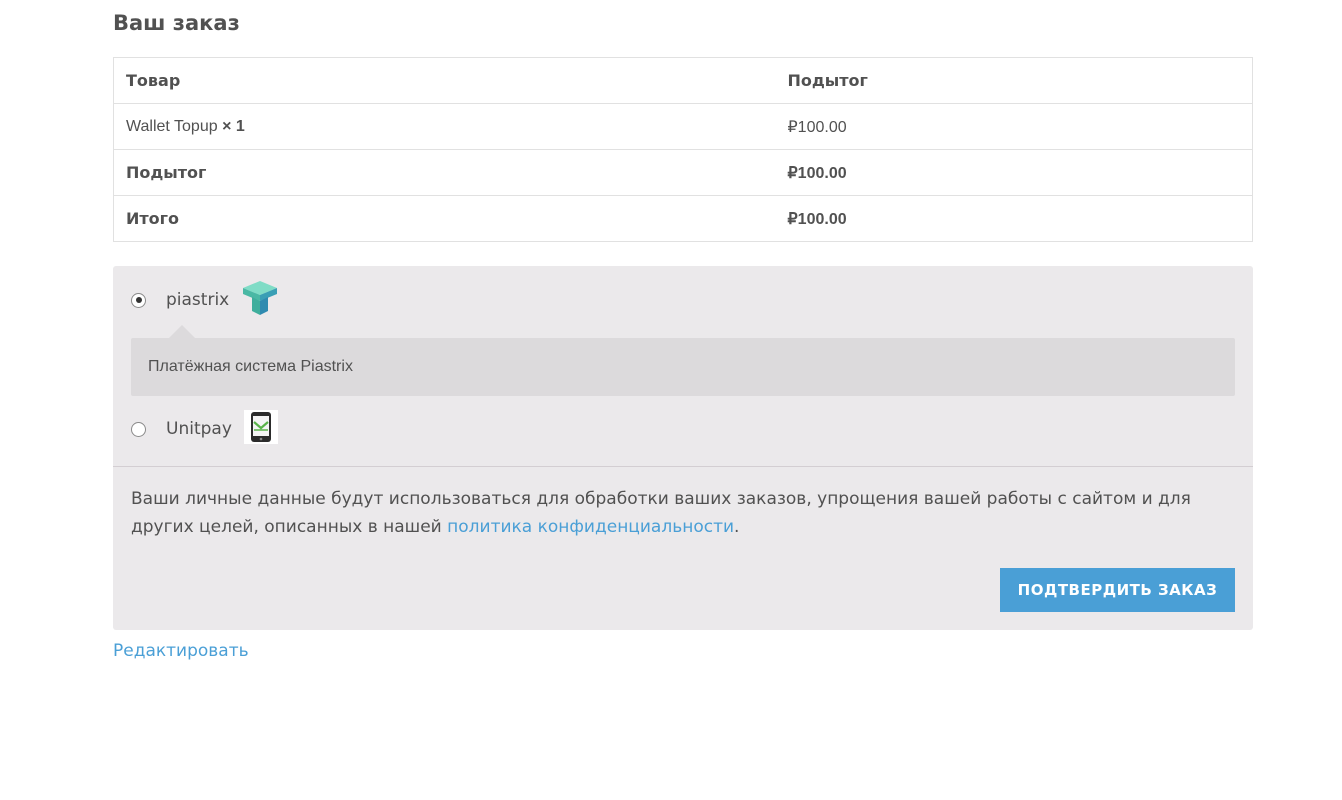  What do you see at coordinates (138, 429) in the screenshot?
I see `unitpay-radio` at bounding box center [138, 429].